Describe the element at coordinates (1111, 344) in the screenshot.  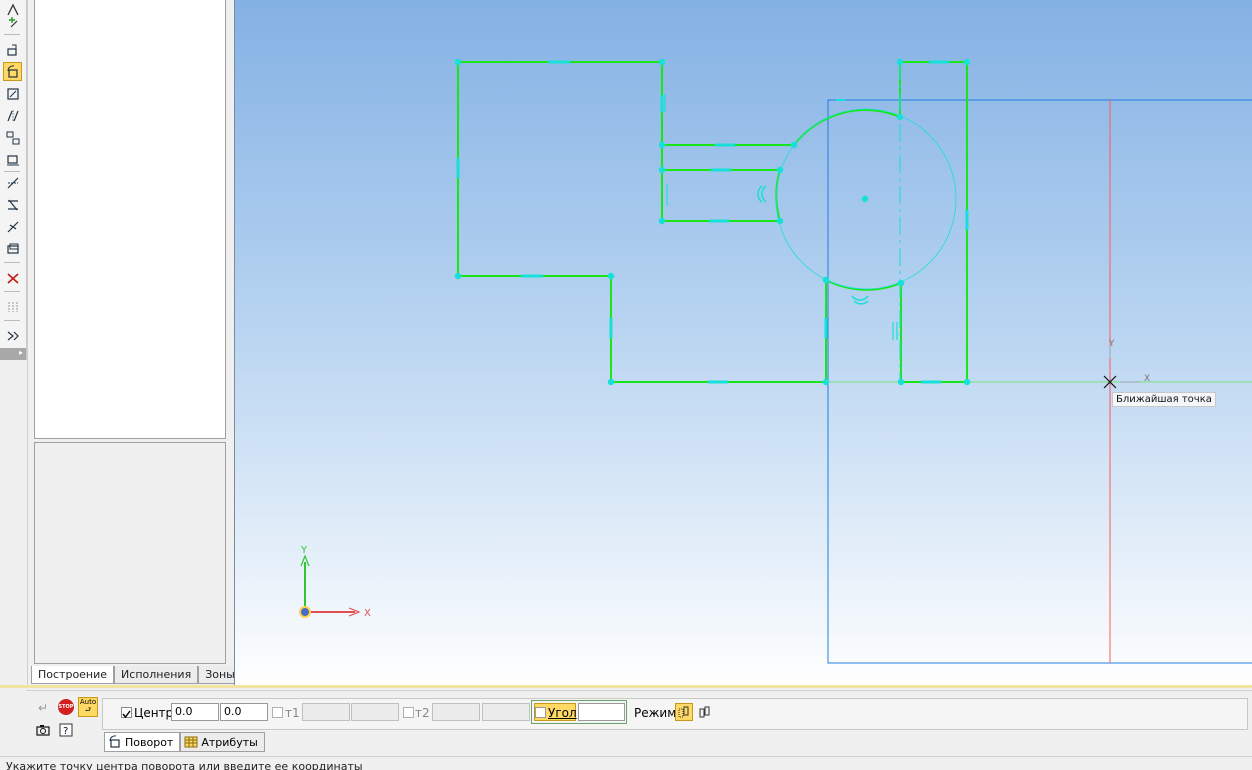
I see `cursor-y-label: Y` at that location.